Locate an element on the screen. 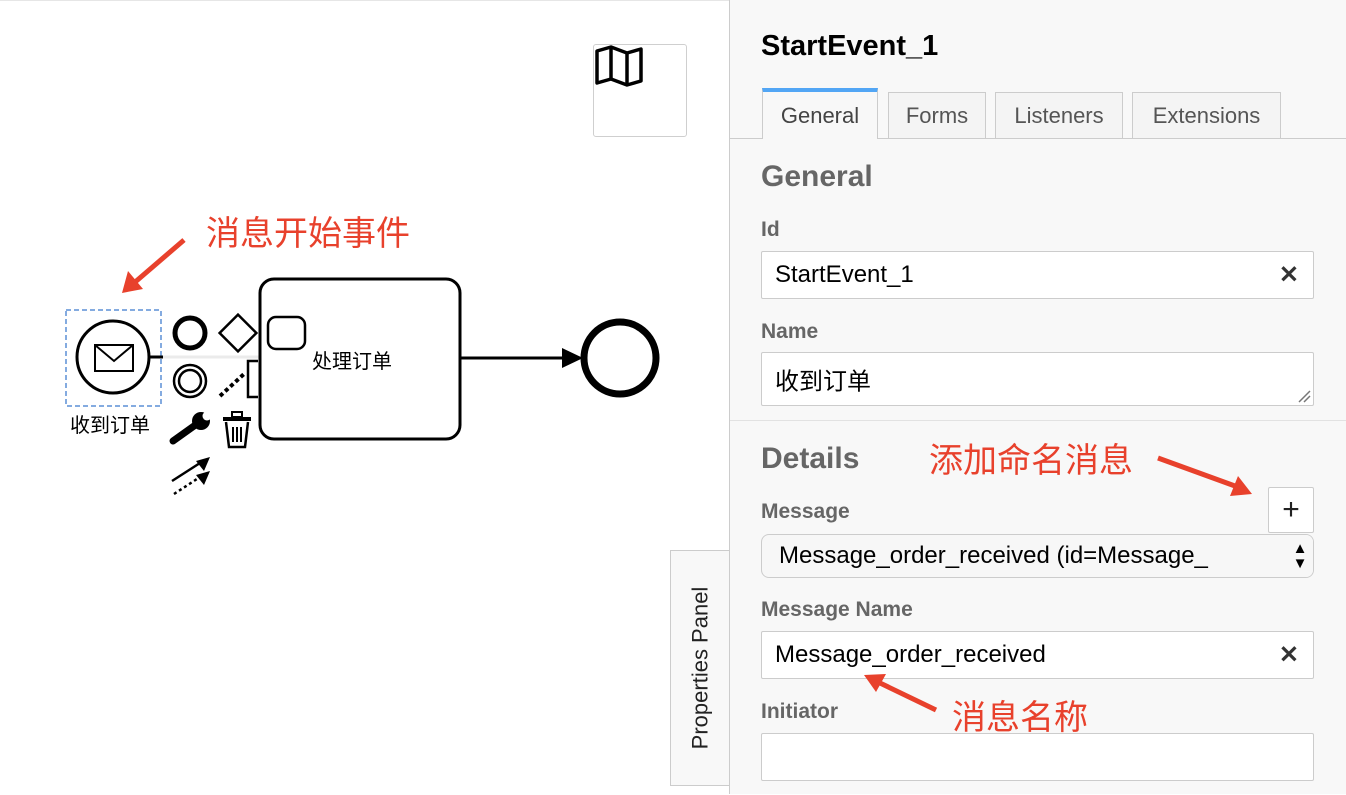 Image resolution: width=1346 pixels, height=795 pixels. start-event-label: 收到订单 is located at coordinates (110, 426).